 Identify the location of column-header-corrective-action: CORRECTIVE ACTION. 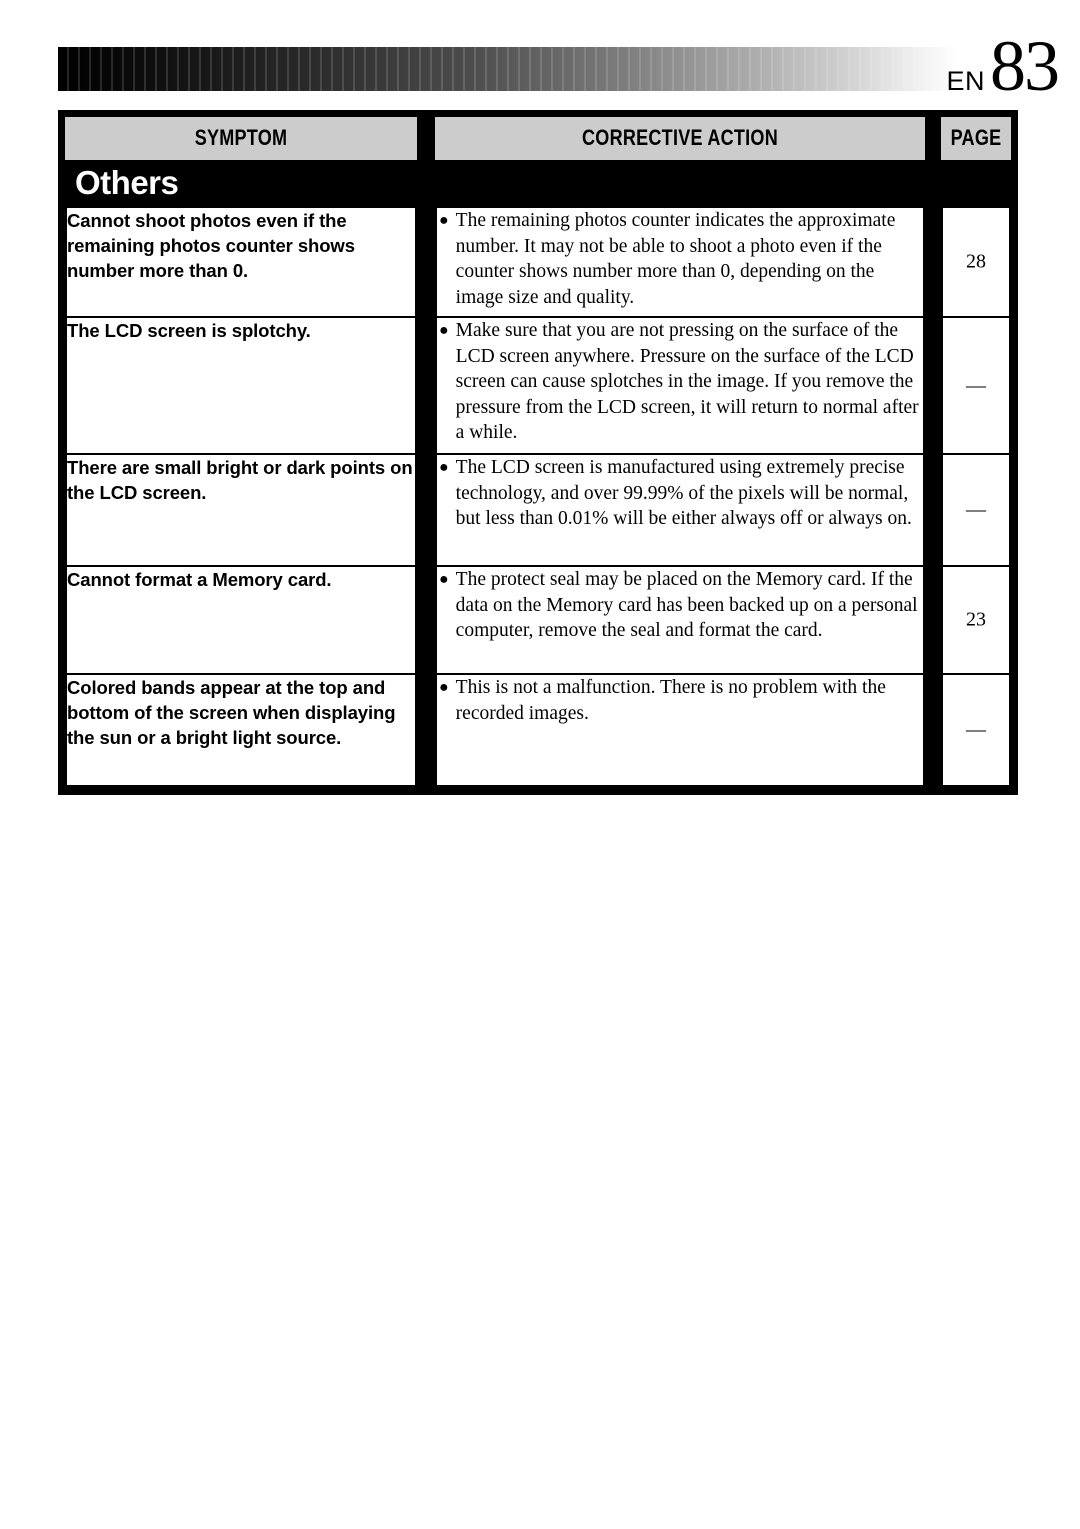
(680, 138).